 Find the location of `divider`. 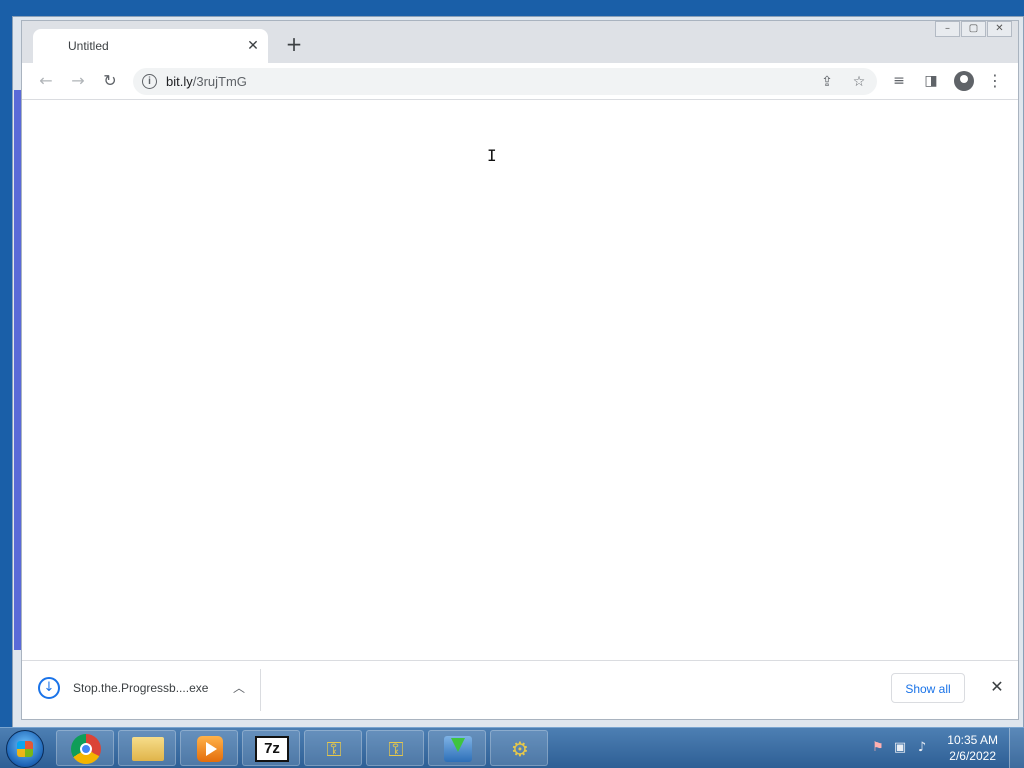

divider is located at coordinates (260, 690).